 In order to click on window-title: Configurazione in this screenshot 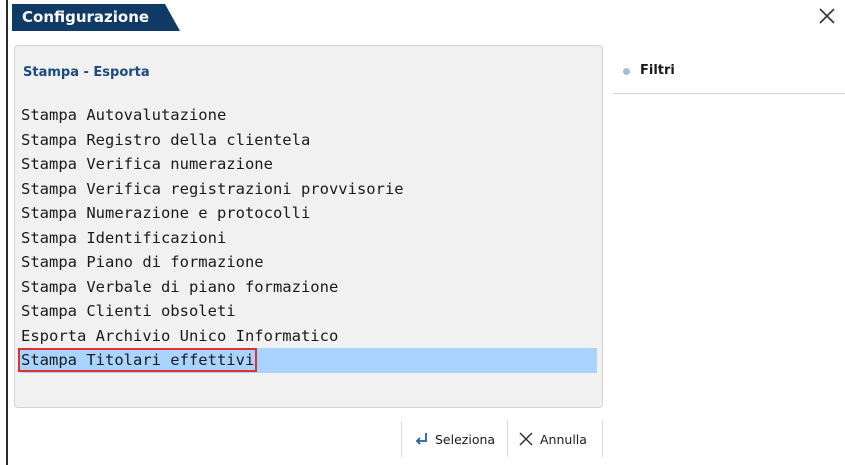, I will do `click(96, 17)`.